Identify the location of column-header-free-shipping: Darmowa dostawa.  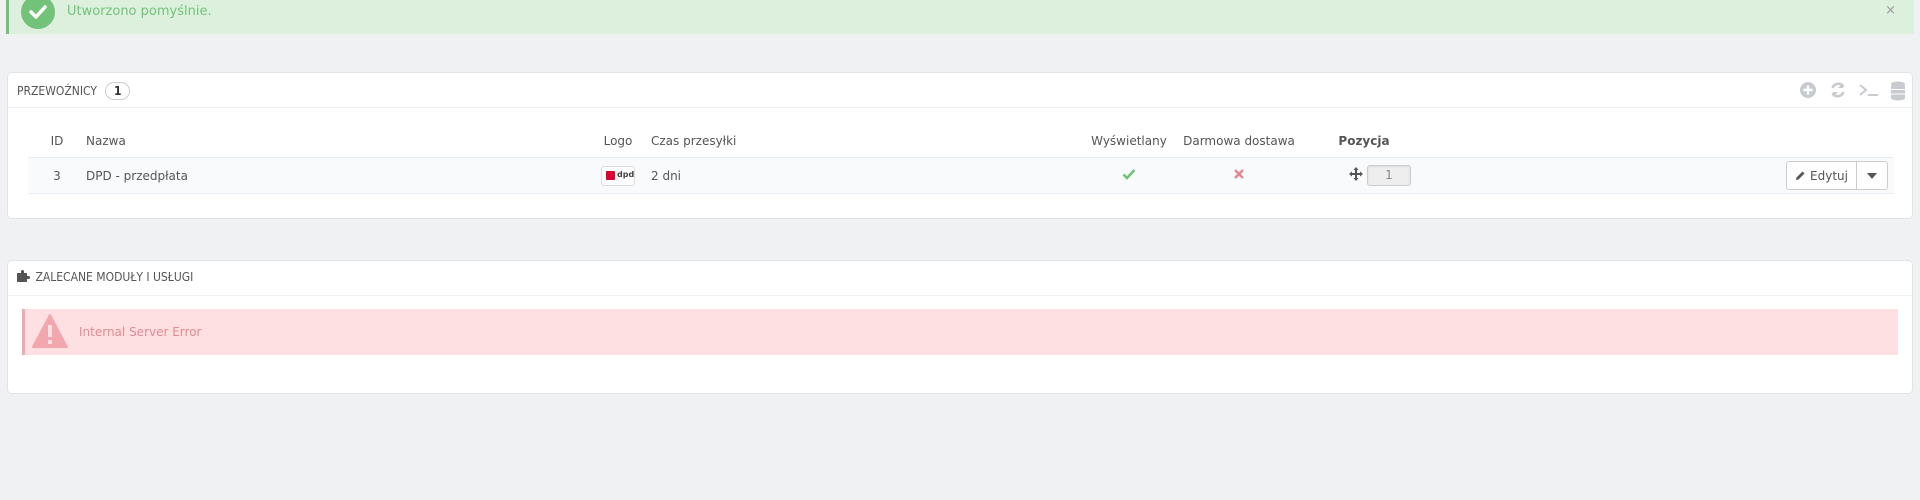
(1239, 141).